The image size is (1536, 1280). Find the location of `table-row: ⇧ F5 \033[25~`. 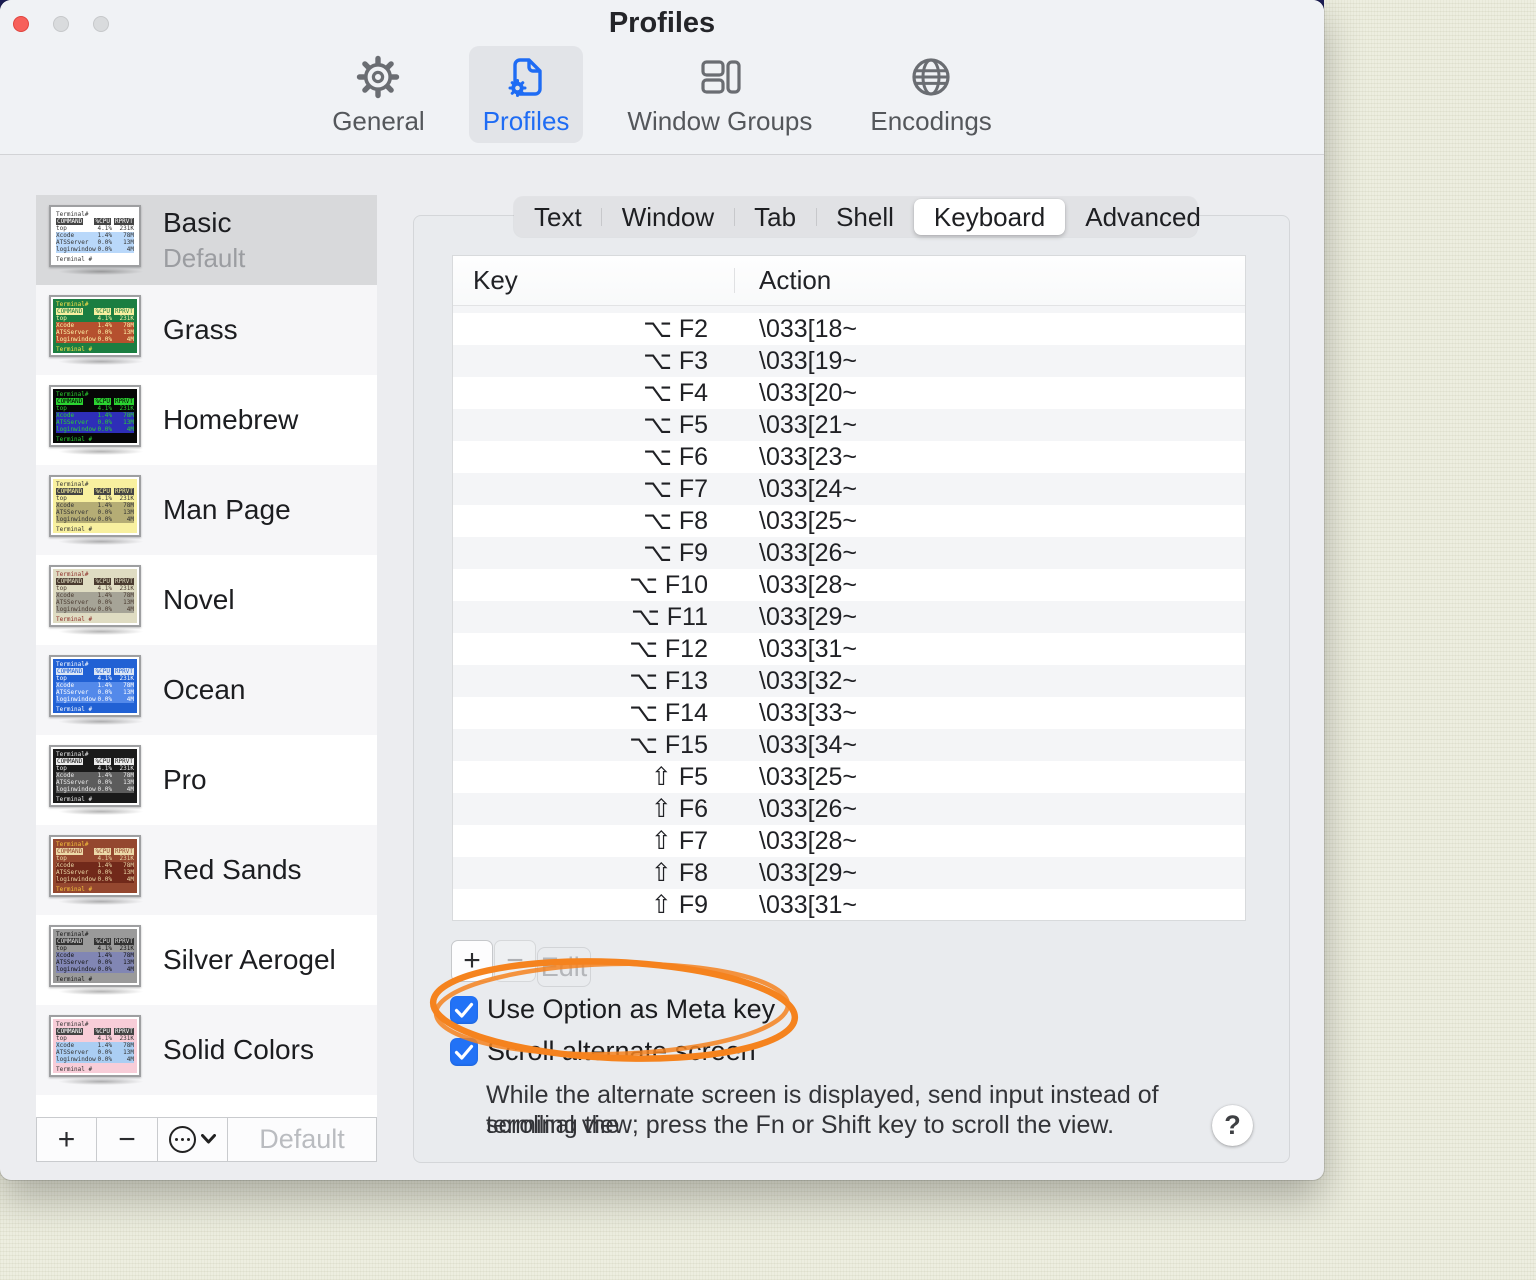

table-row: ⇧ F5 \033[25~ is located at coordinates (849, 777).